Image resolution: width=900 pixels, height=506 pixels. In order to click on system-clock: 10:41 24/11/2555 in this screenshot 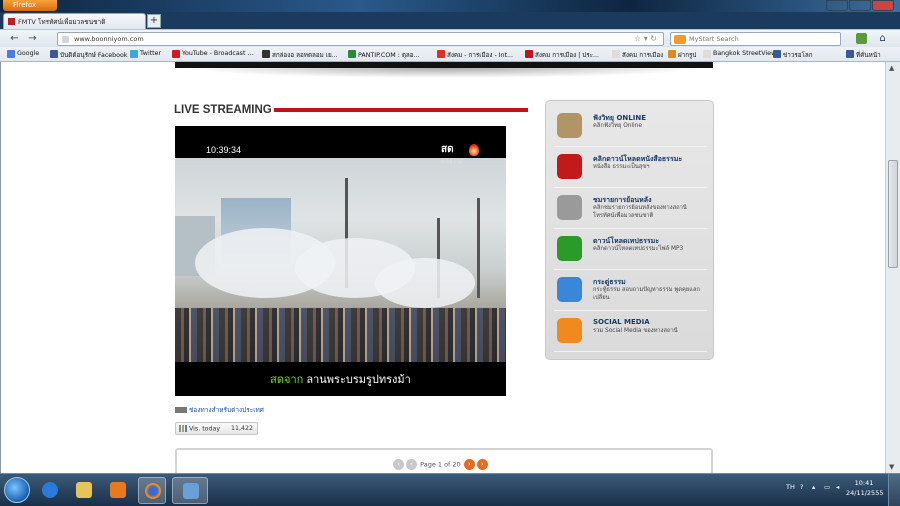, I will do `click(864, 488)`.